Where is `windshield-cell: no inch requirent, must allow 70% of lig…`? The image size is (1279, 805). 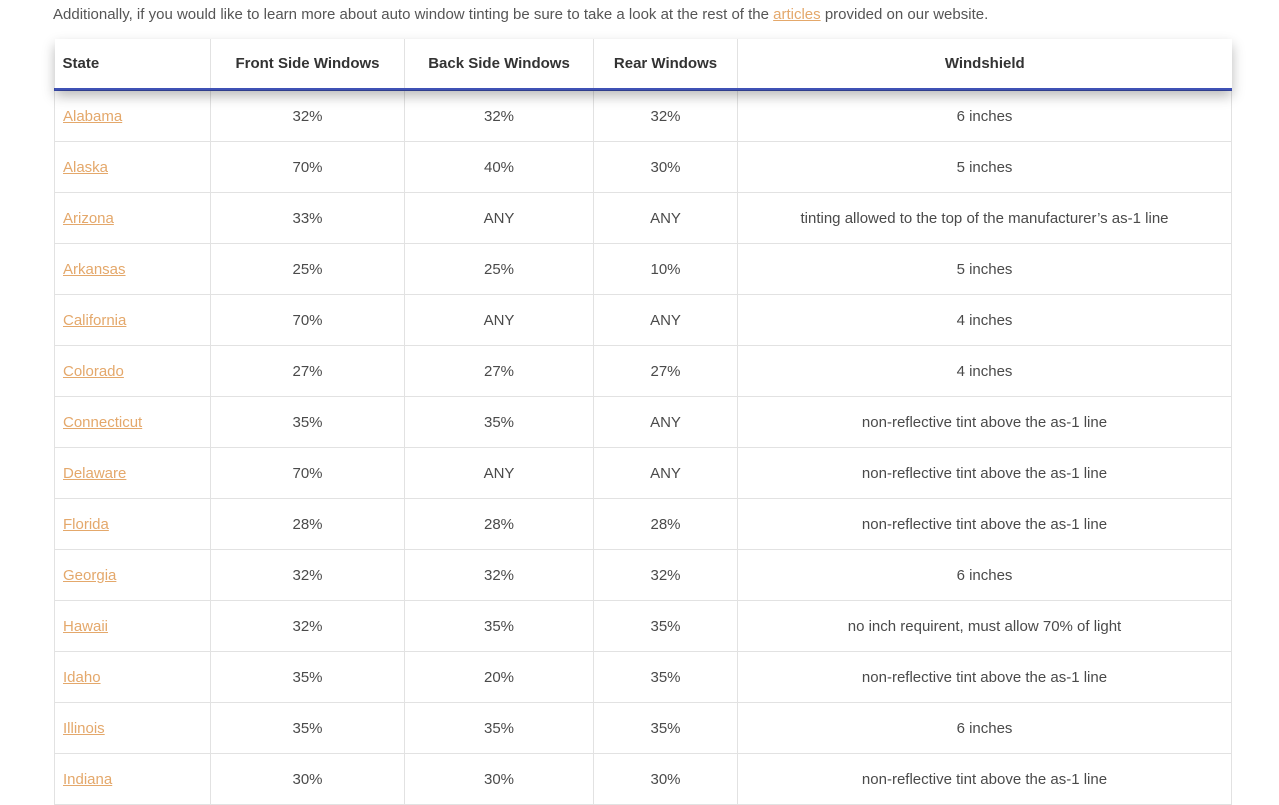 windshield-cell: no inch requirent, must allow 70% of lig… is located at coordinates (984, 626).